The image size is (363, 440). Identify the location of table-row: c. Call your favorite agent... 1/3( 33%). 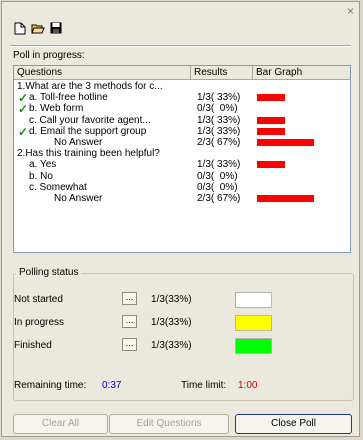
(182, 121).